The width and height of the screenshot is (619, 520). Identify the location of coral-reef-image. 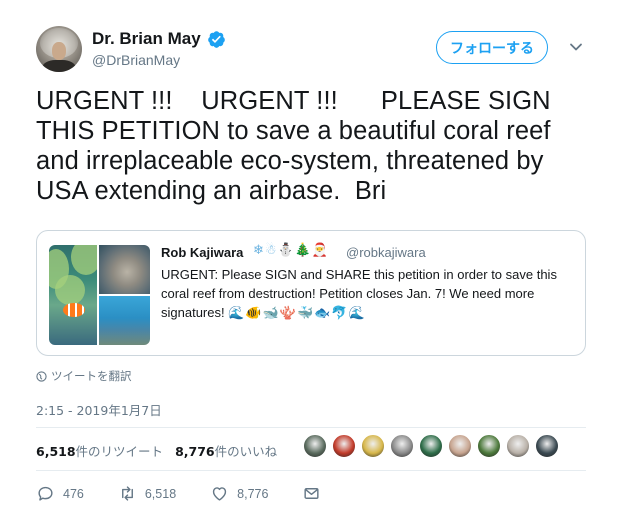
(124, 320).